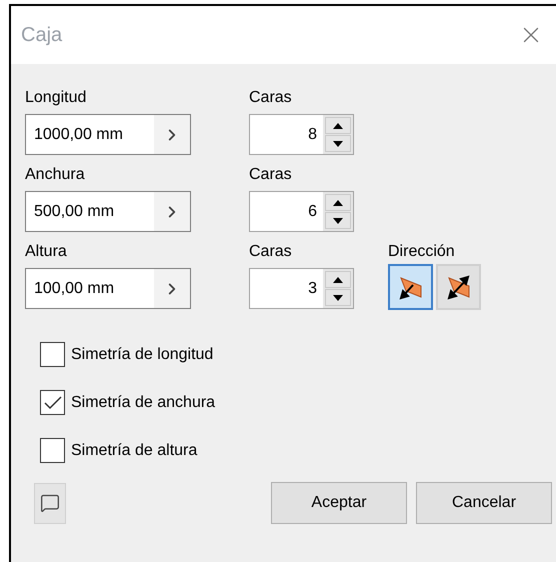 The width and height of the screenshot is (556, 562). I want to click on ok-button: Aceptar, so click(339, 503).